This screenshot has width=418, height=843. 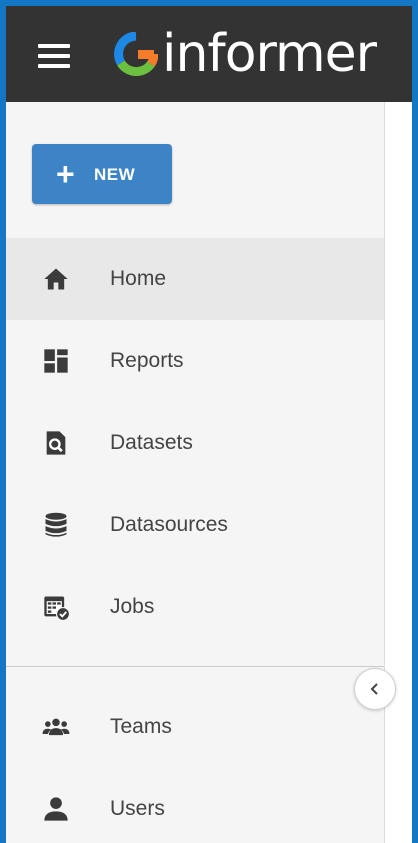 I want to click on home-icon, so click(x=56, y=279).